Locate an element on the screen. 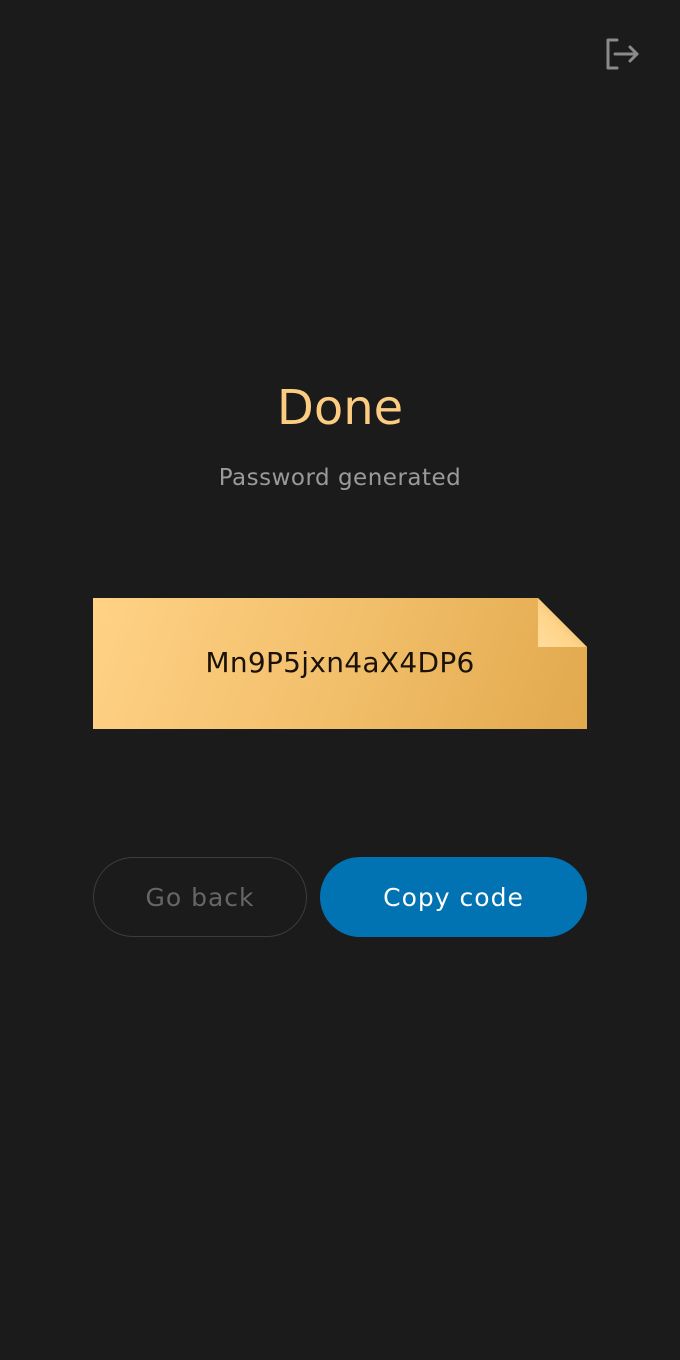  generated-password: Mn9P5jxn4aX4DP6 is located at coordinates (340, 662).